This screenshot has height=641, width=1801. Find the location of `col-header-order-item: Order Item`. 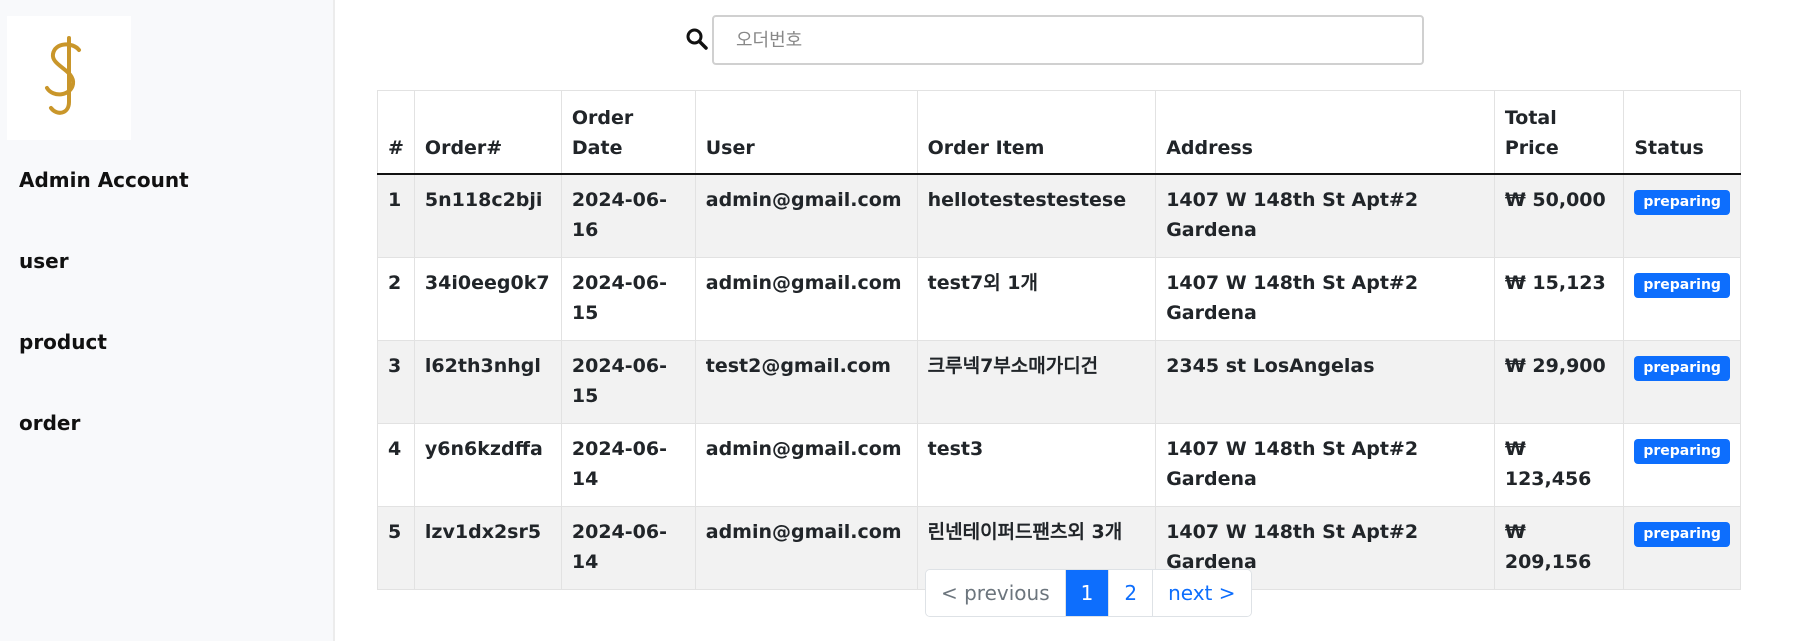

col-header-order-item: Order Item is located at coordinates (1036, 132).